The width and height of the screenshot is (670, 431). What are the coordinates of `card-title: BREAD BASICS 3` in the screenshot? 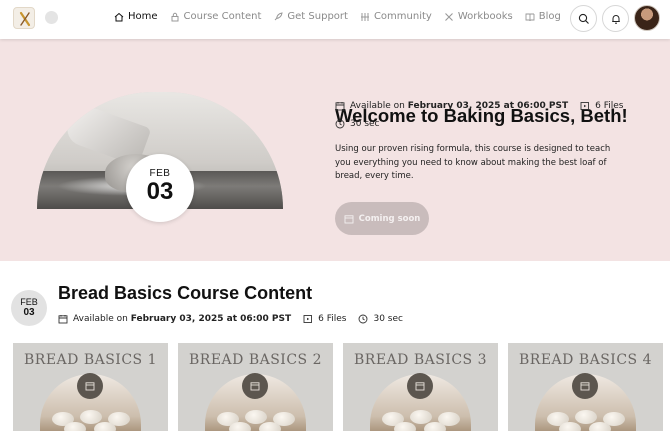 It's located at (420, 360).